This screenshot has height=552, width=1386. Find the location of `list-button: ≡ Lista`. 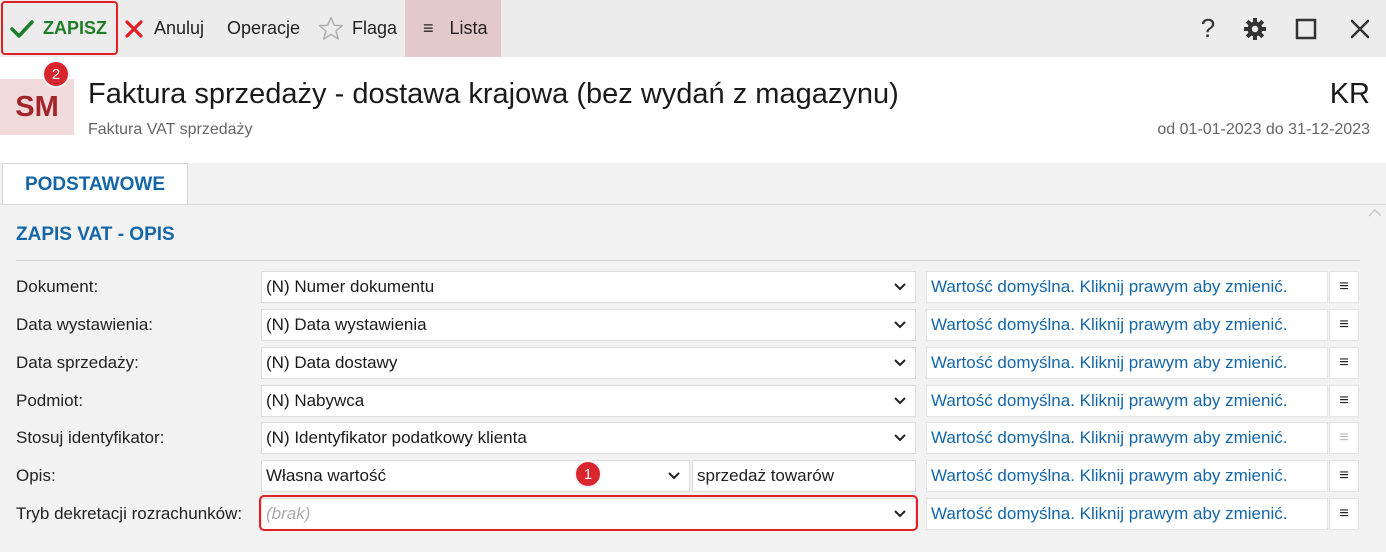

list-button: ≡ Lista is located at coordinates (453, 28).